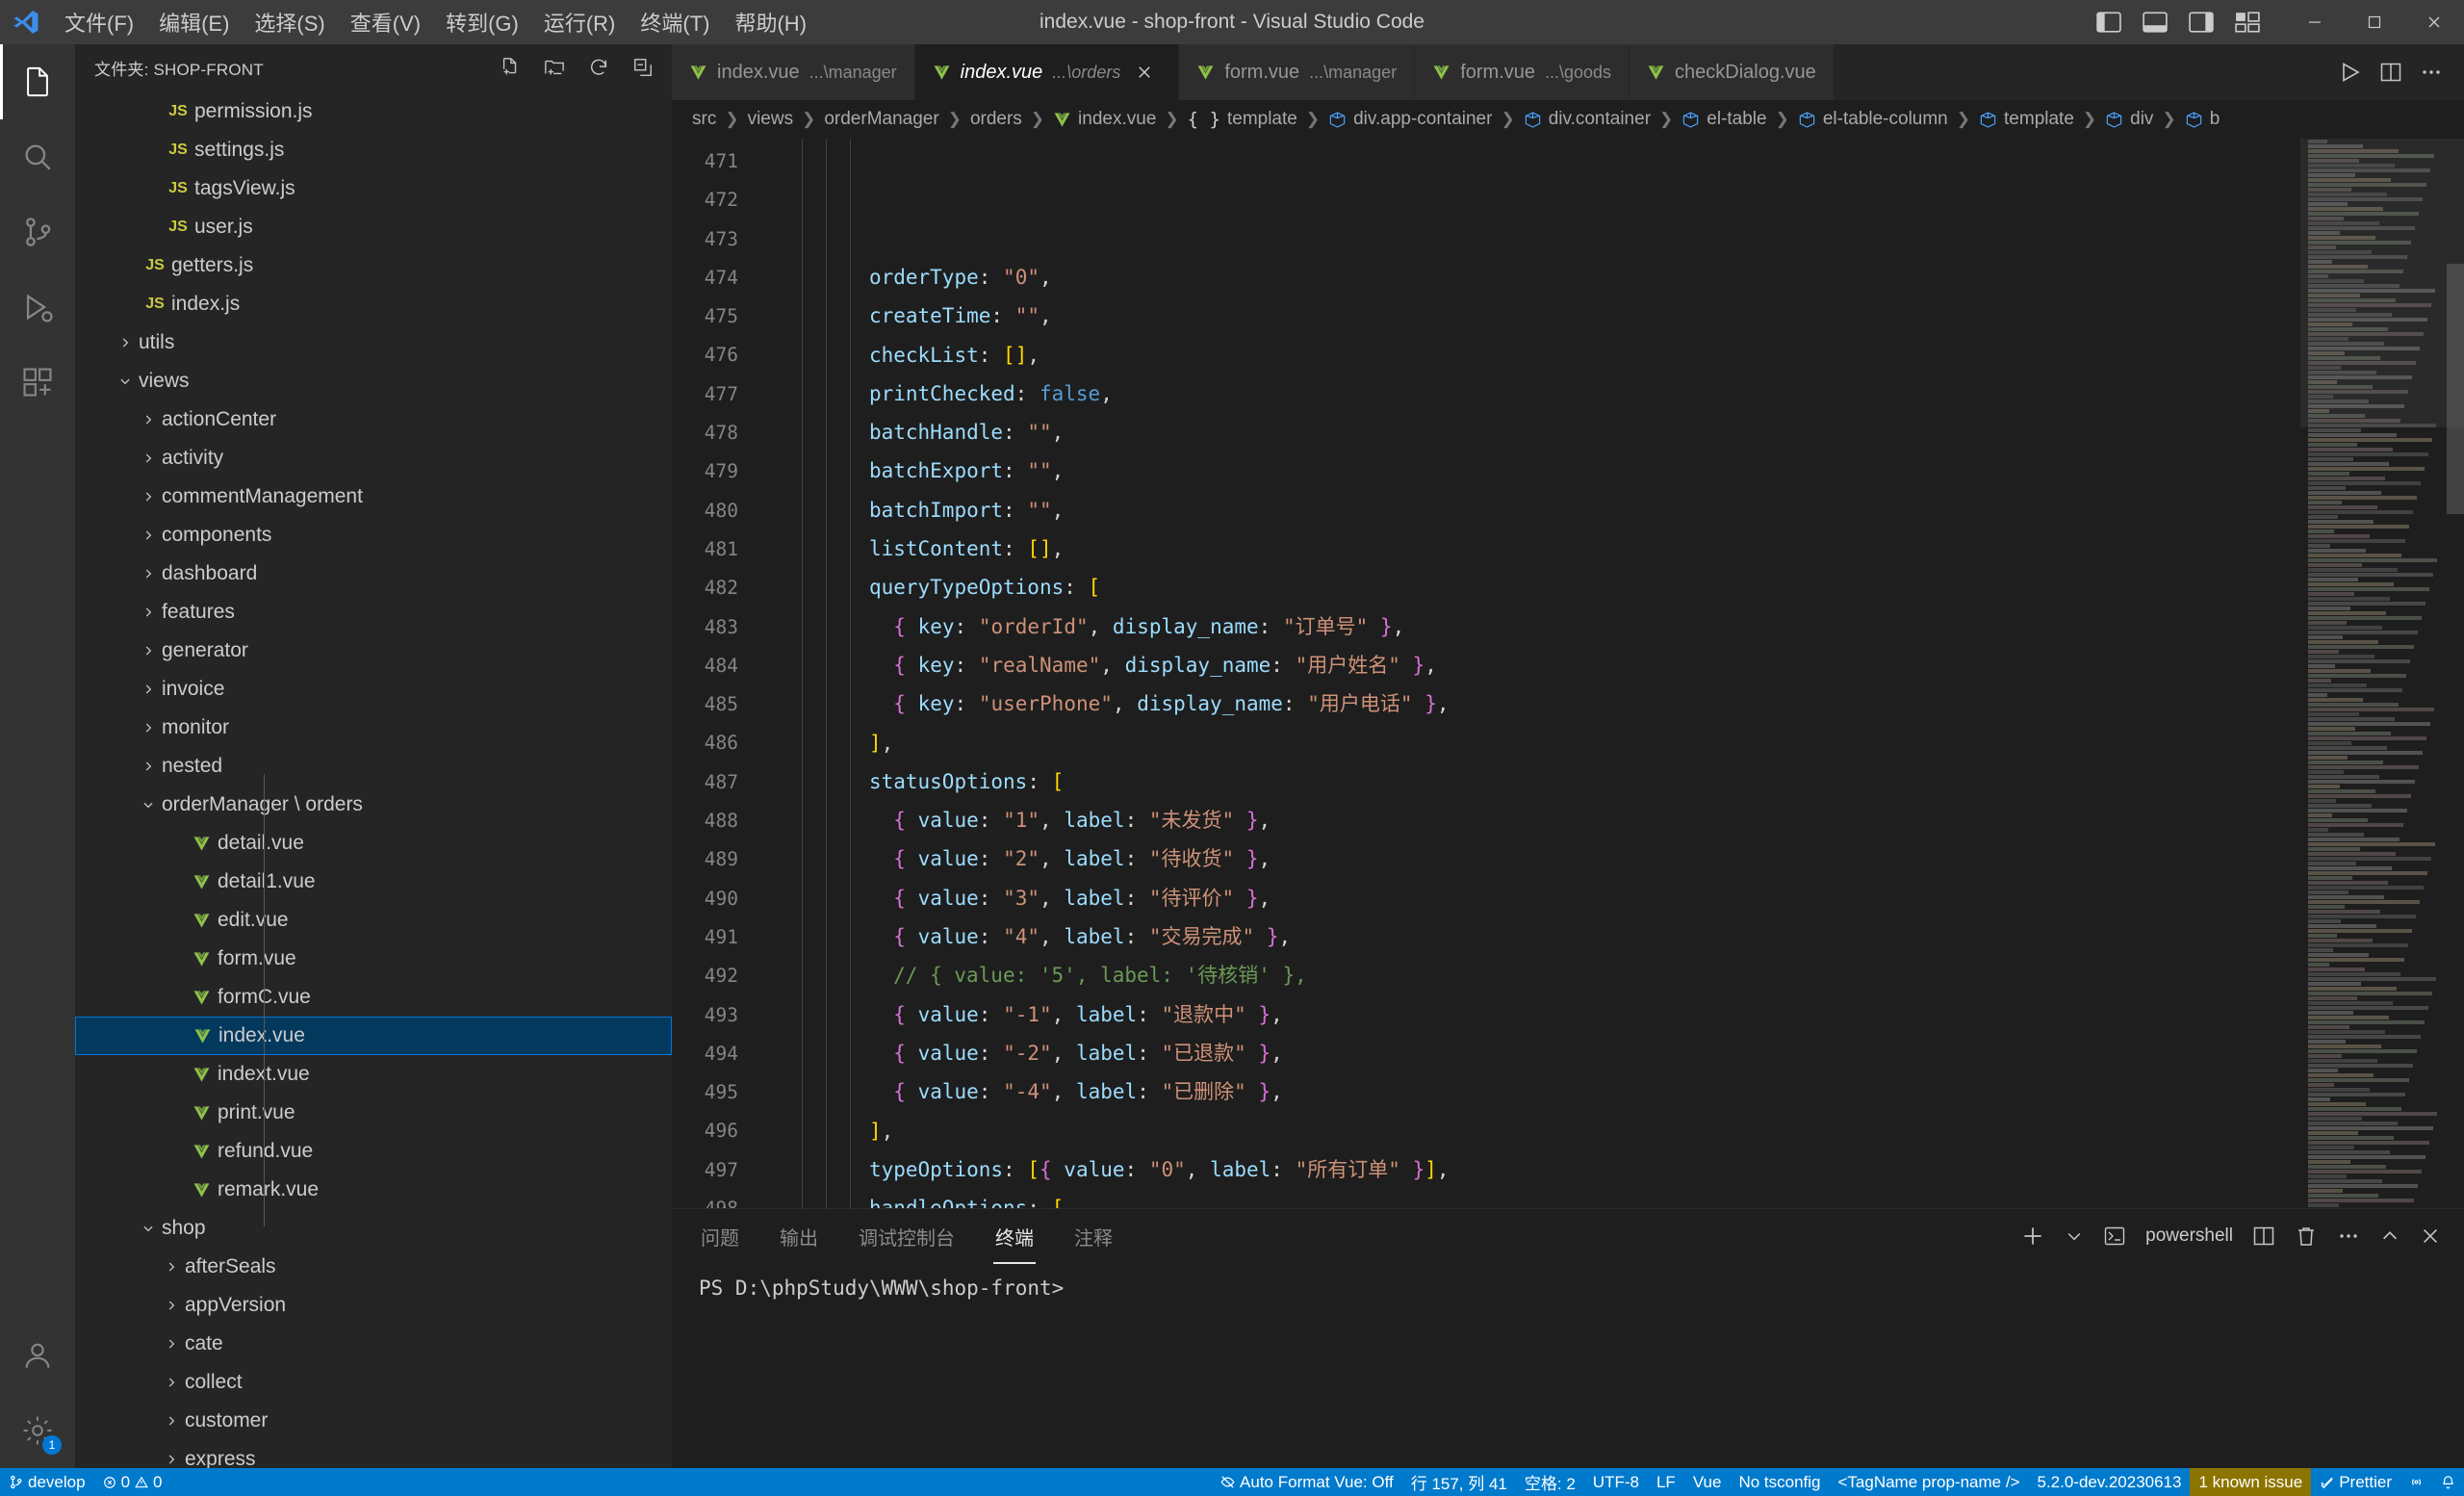 The width and height of the screenshot is (2464, 1496). What do you see at coordinates (1666, 1482) in the screenshot?
I see `status-item: LF` at bounding box center [1666, 1482].